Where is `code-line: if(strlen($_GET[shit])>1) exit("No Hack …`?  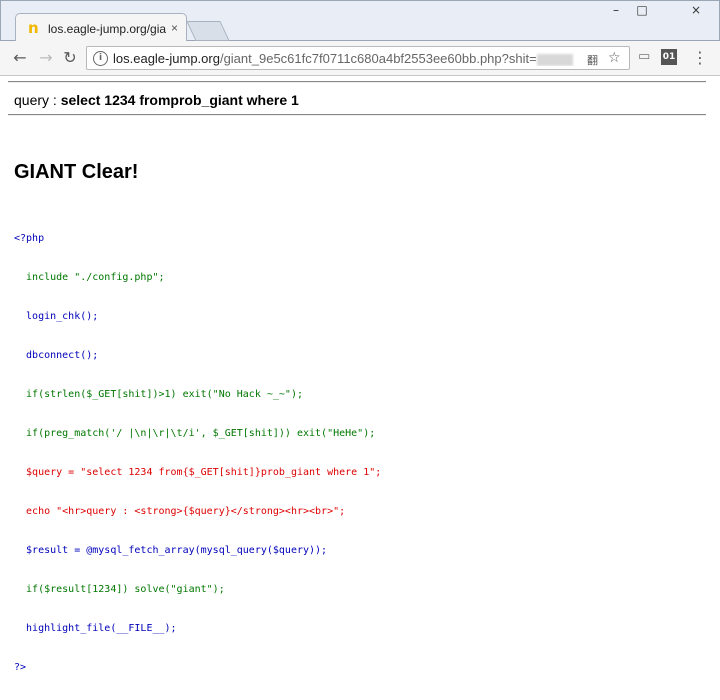 code-line: if(strlen($_GET[shit])>1) exit("No Hack … is located at coordinates (158, 394).